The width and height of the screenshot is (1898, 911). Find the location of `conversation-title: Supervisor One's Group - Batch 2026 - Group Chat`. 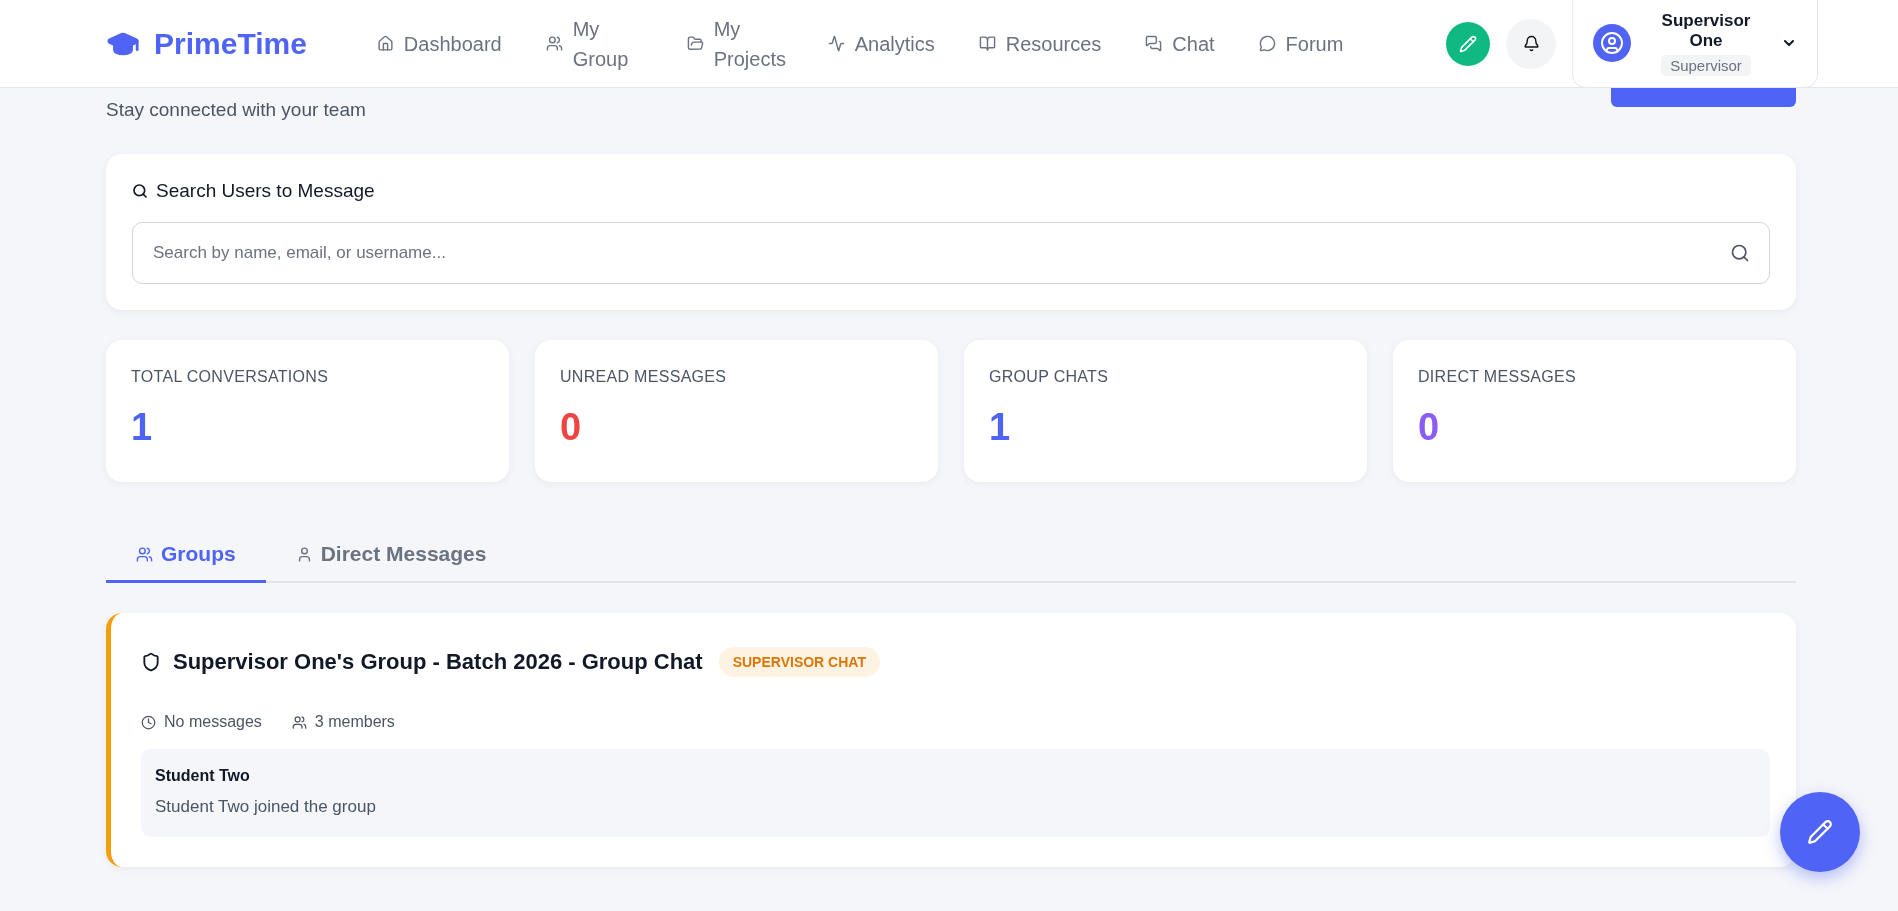

conversation-title: Supervisor One's Group - Batch 2026 - Group Chat is located at coordinates (438, 662).